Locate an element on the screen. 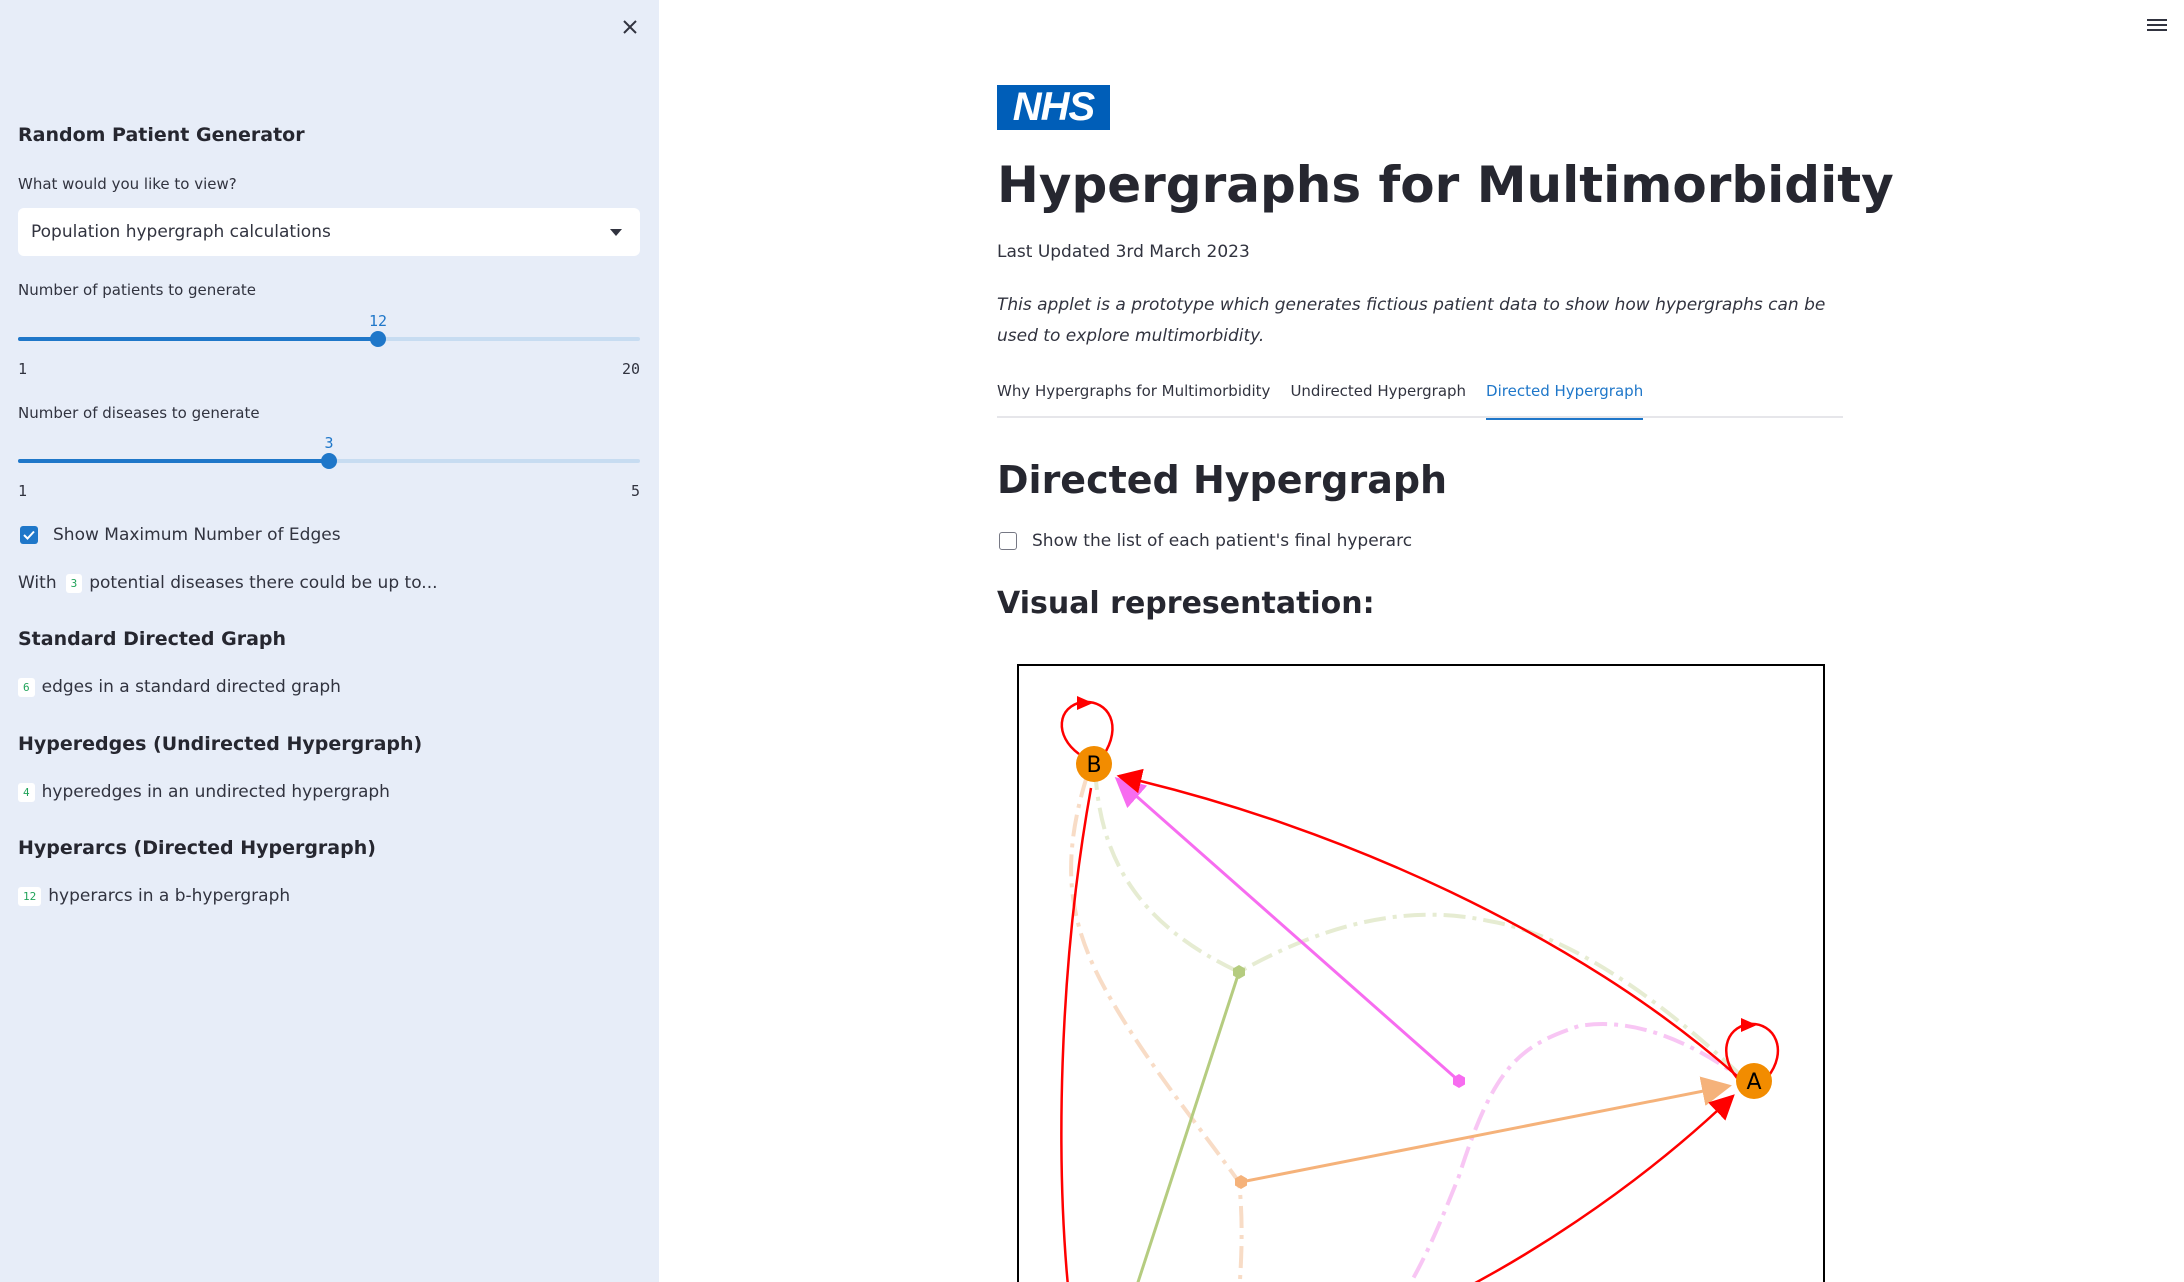 This screenshot has height=1282, width=2184. green-dashed-hyperedge is located at coordinates (1423, 927).